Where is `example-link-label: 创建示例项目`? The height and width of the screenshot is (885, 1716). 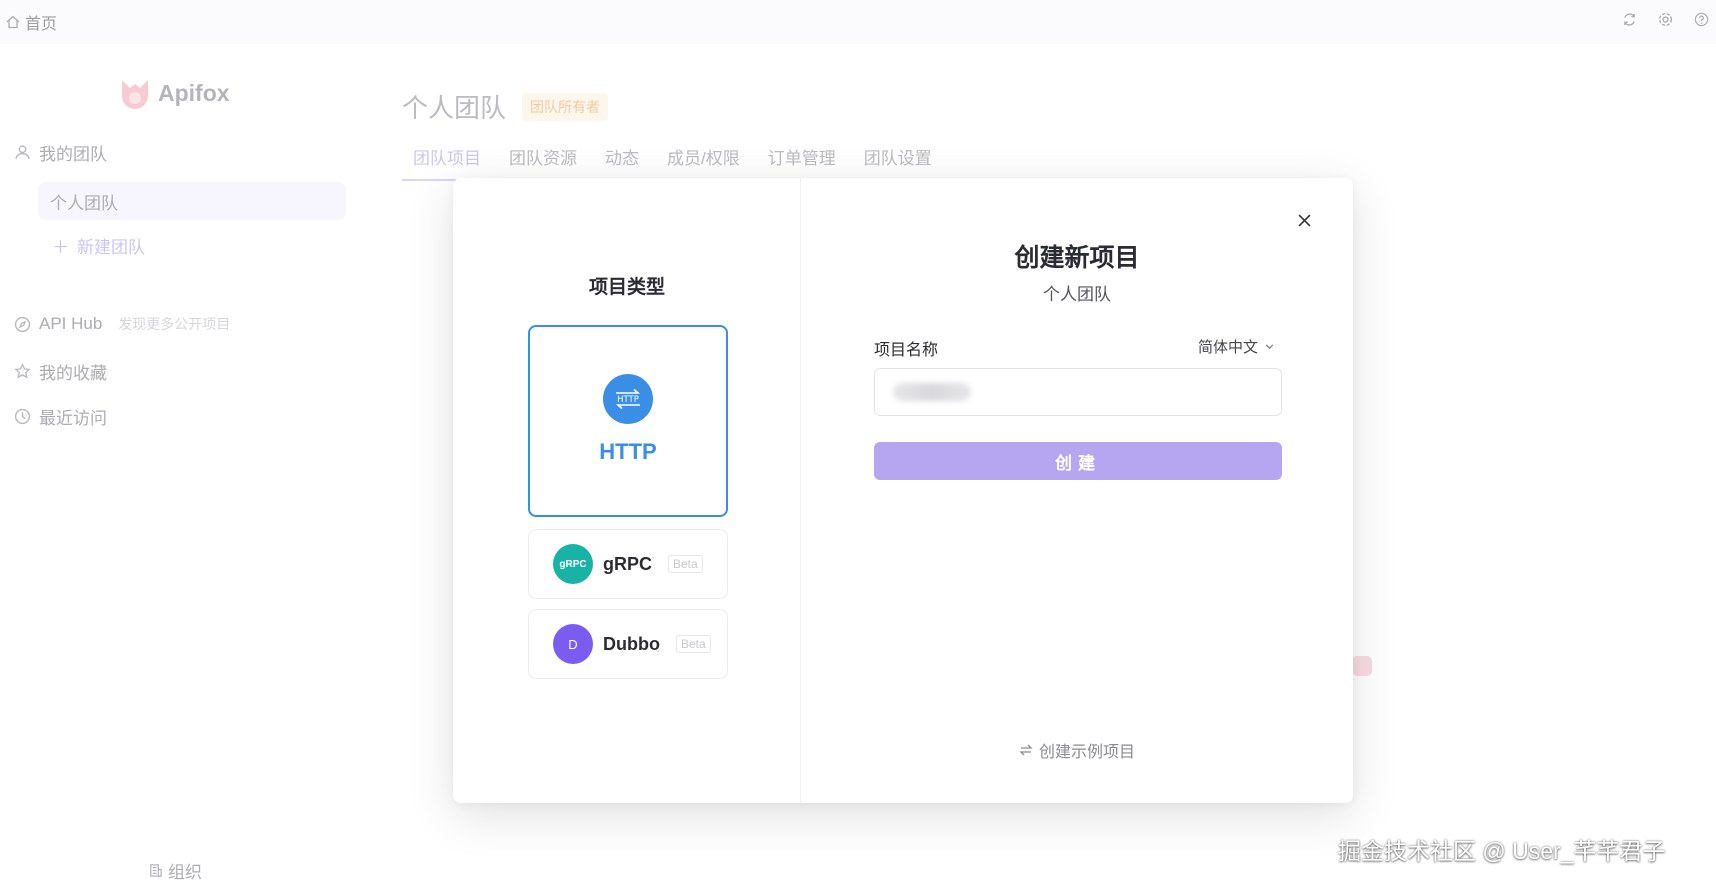
example-link-label: 创建示例项目 is located at coordinates (1086, 752).